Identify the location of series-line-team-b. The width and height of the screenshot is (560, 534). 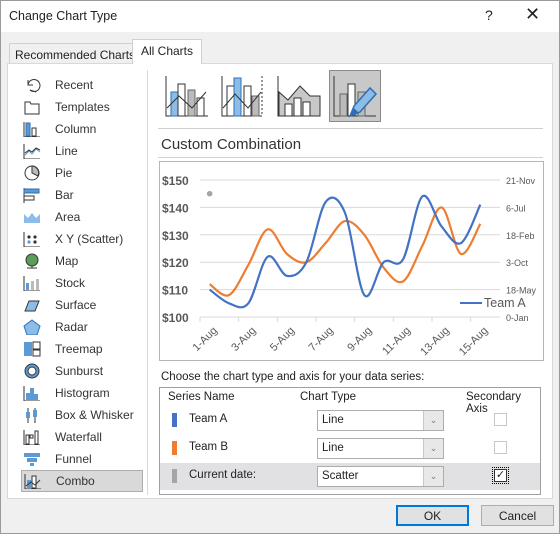
(345, 251).